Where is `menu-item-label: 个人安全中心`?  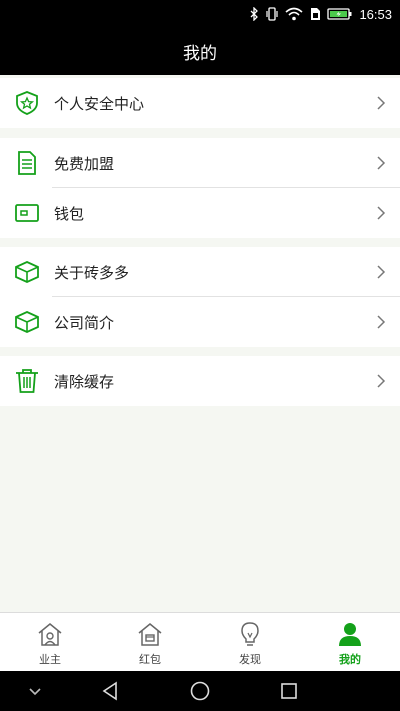 menu-item-label: 个人安全中心 is located at coordinates (99, 104).